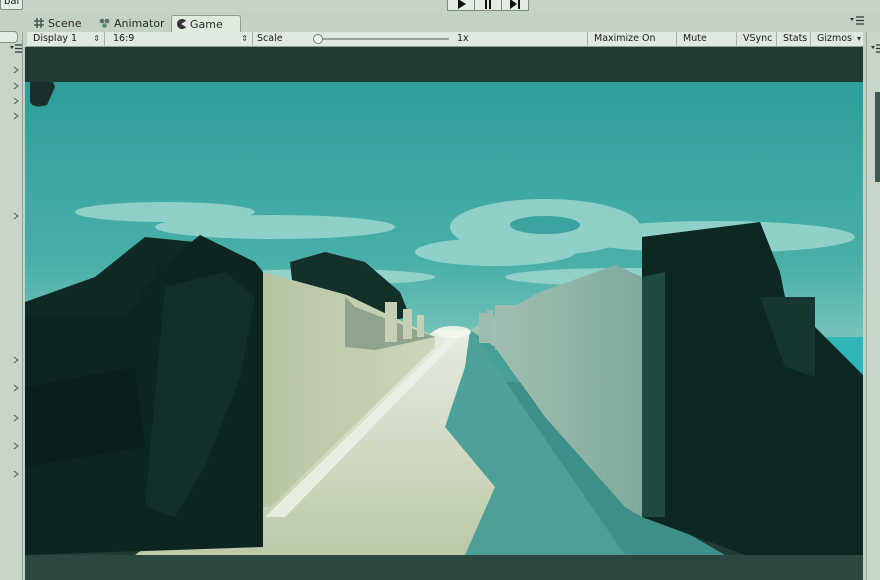 The image size is (880, 580). Describe the element at coordinates (444, 567) in the screenshot. I see `letterbox-bottom` at that location.